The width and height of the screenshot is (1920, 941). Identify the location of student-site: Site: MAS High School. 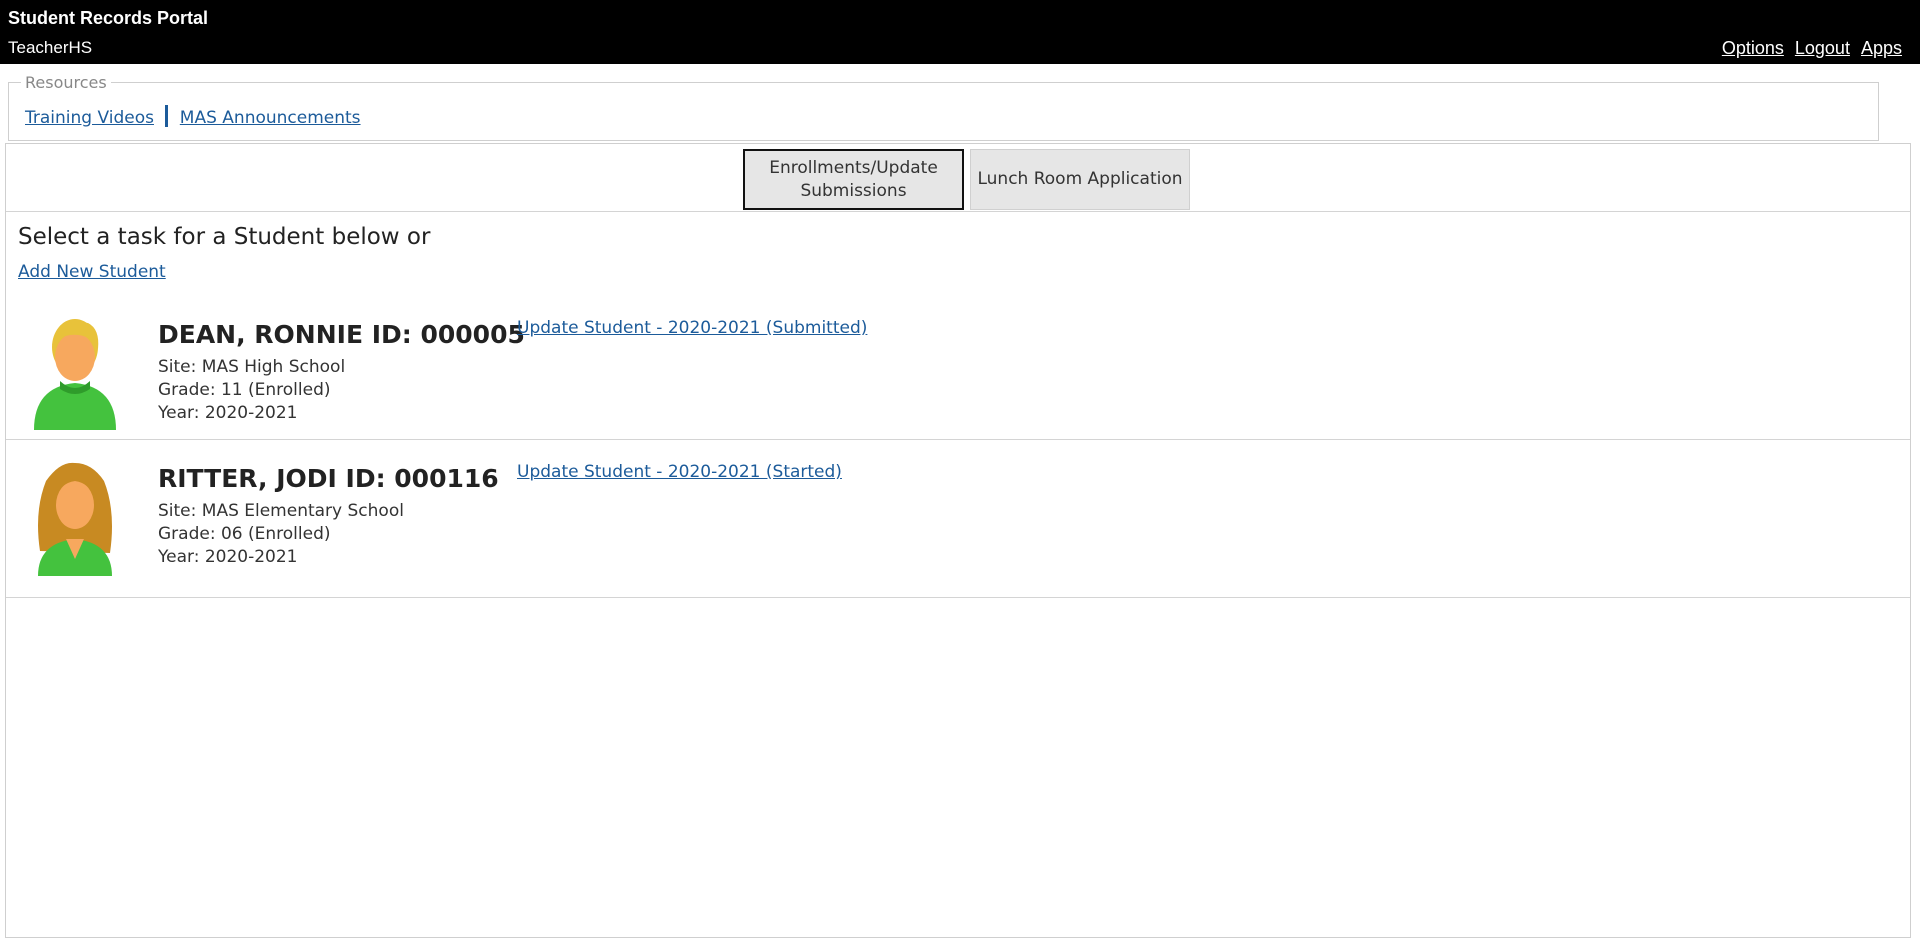
(252, 367).